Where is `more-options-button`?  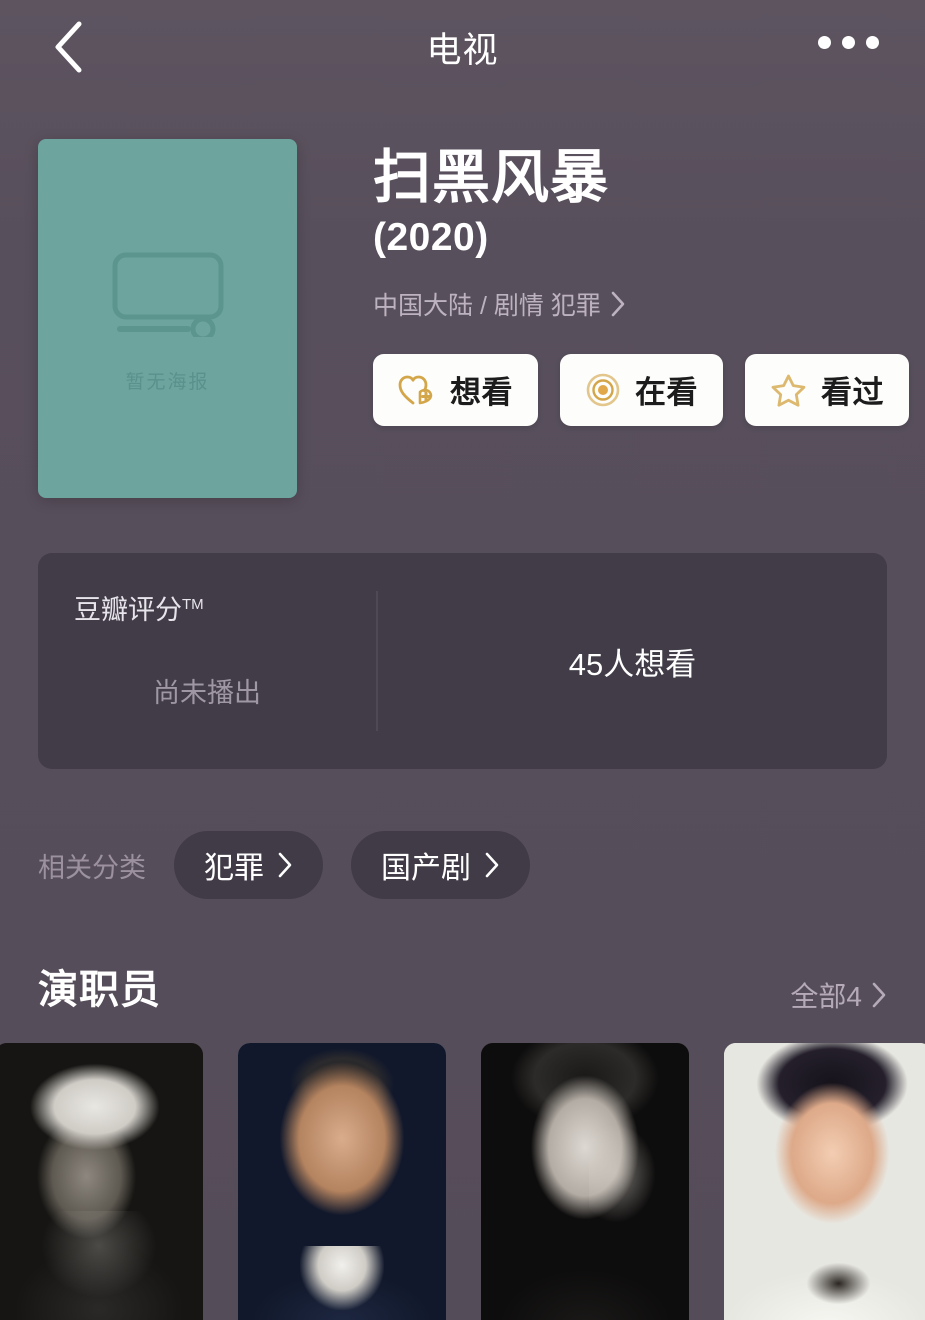 more-options-button is located at coordinates (848, 42).